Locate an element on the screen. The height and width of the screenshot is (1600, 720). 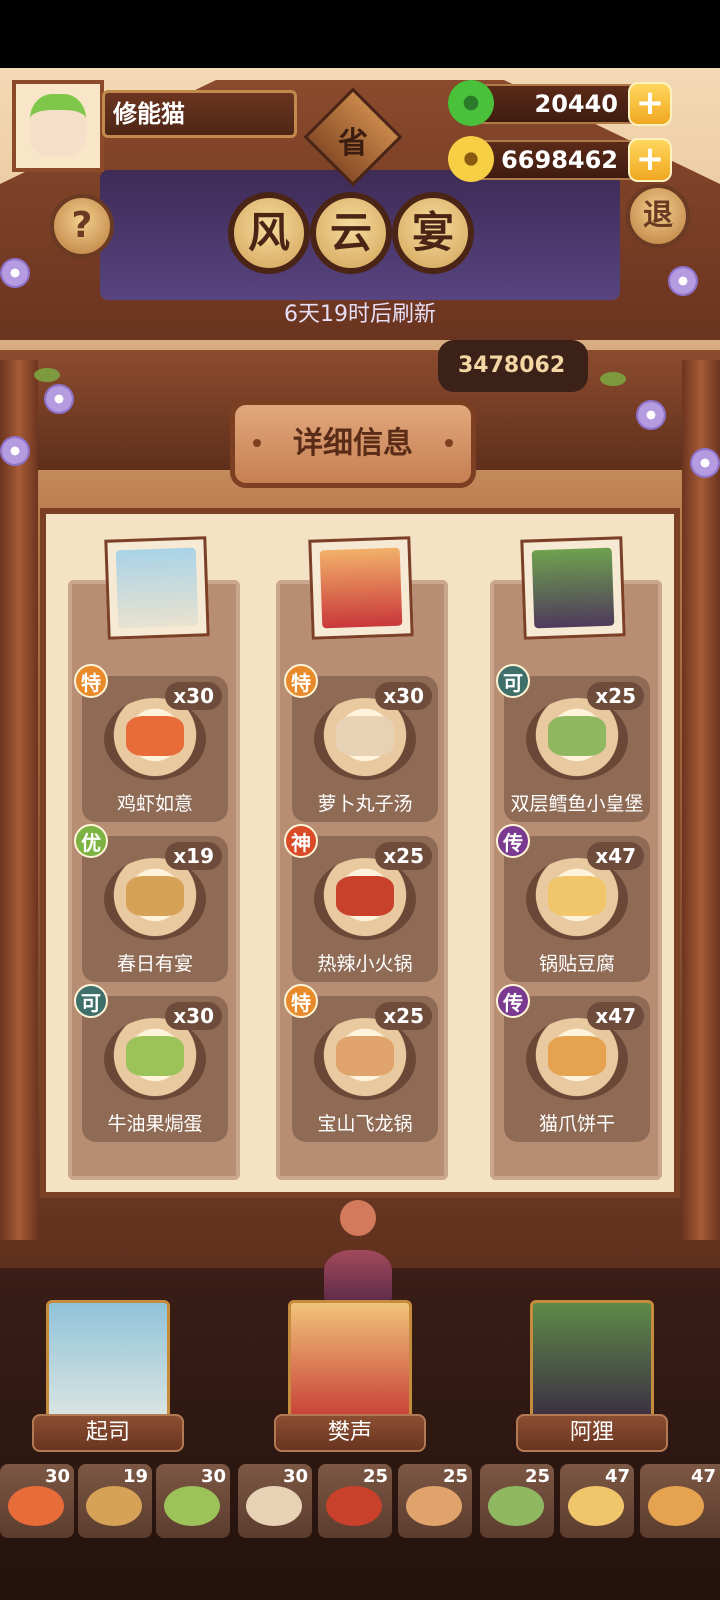
coin-icon is located at coordinates (471, 159).